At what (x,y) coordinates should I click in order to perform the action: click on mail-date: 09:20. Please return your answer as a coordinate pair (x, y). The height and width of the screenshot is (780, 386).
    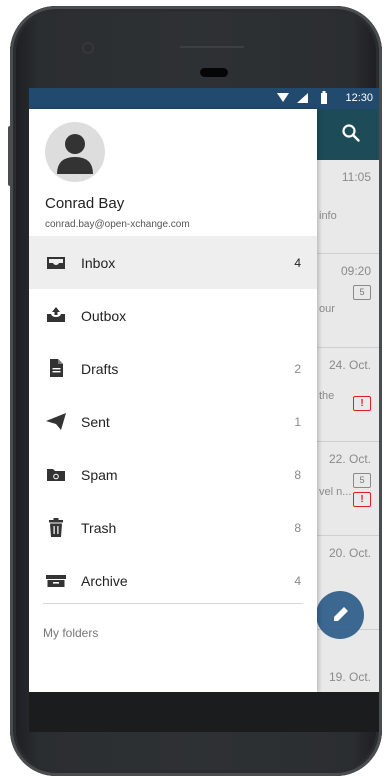
    Looking at the image, I should click on (355, 271).